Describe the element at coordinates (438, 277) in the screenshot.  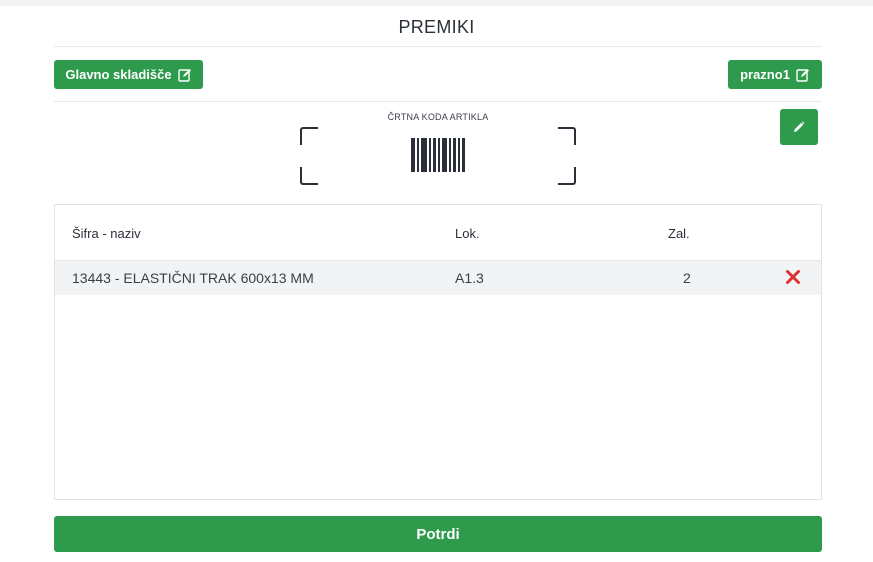
I see `table-row: 13443 - ELASTIČNI TRAK 600x13 MM A1.3 2` at that location.